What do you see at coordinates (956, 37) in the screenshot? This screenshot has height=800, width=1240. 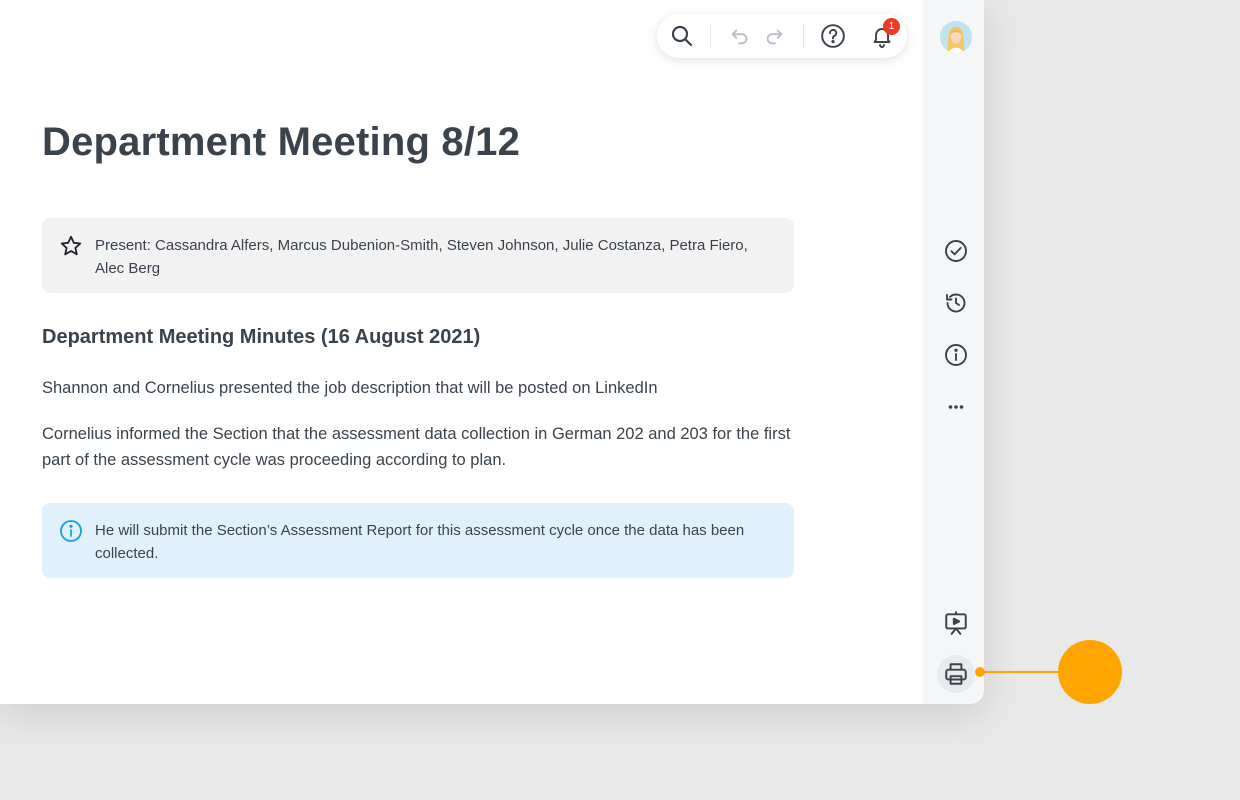 I see `avatar` at bounding box center [956, 37].